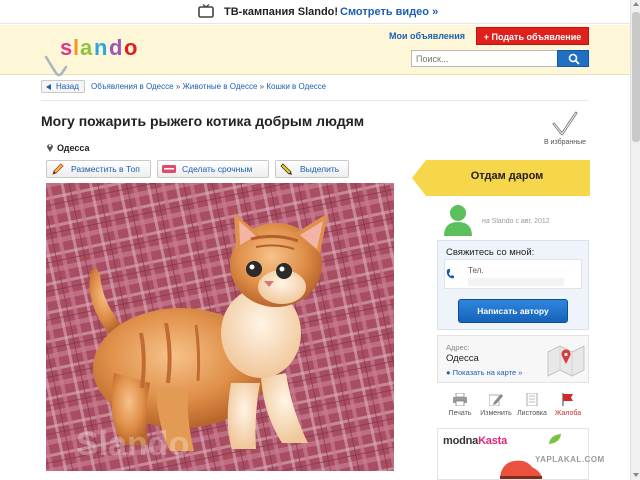 Image resolution: width=640 pixels, height=480 pixels. What do you see at coordinates (565, 142) in the screenshot?
I see `favorites-label: В избранные` at bounding box center [565, 142].